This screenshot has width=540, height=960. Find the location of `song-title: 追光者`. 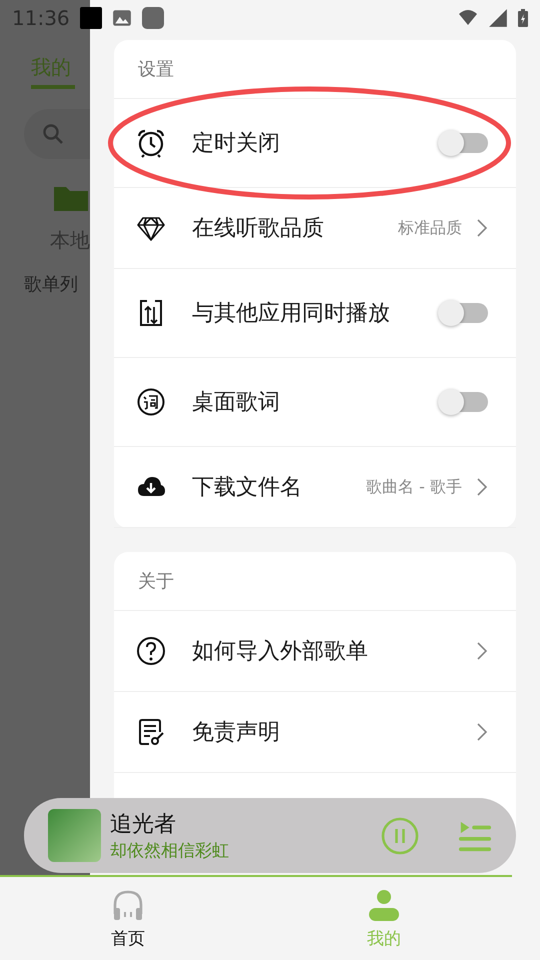

song-title: 追光者 is located at coordinates (143, 825).